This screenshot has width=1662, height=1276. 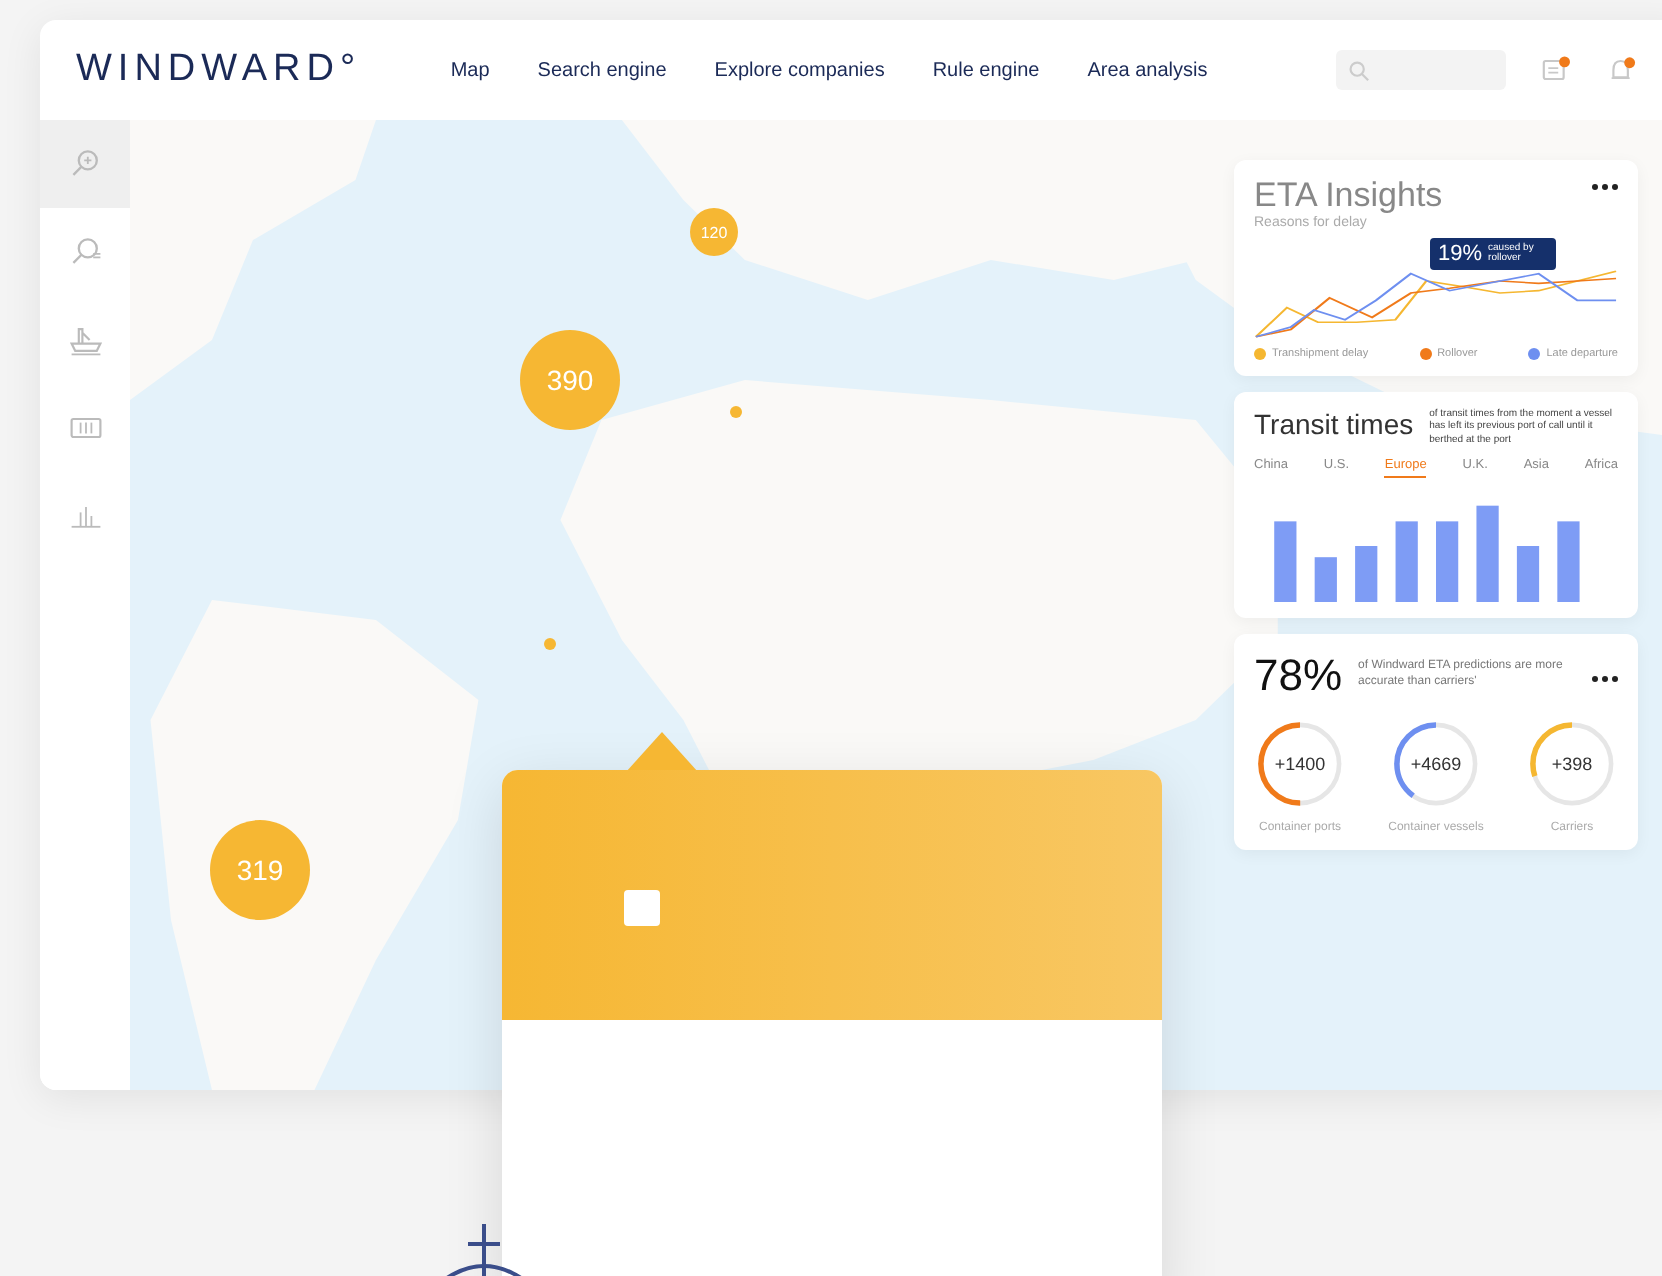 I want to click on message-icon, so click(x=1557, y=70).